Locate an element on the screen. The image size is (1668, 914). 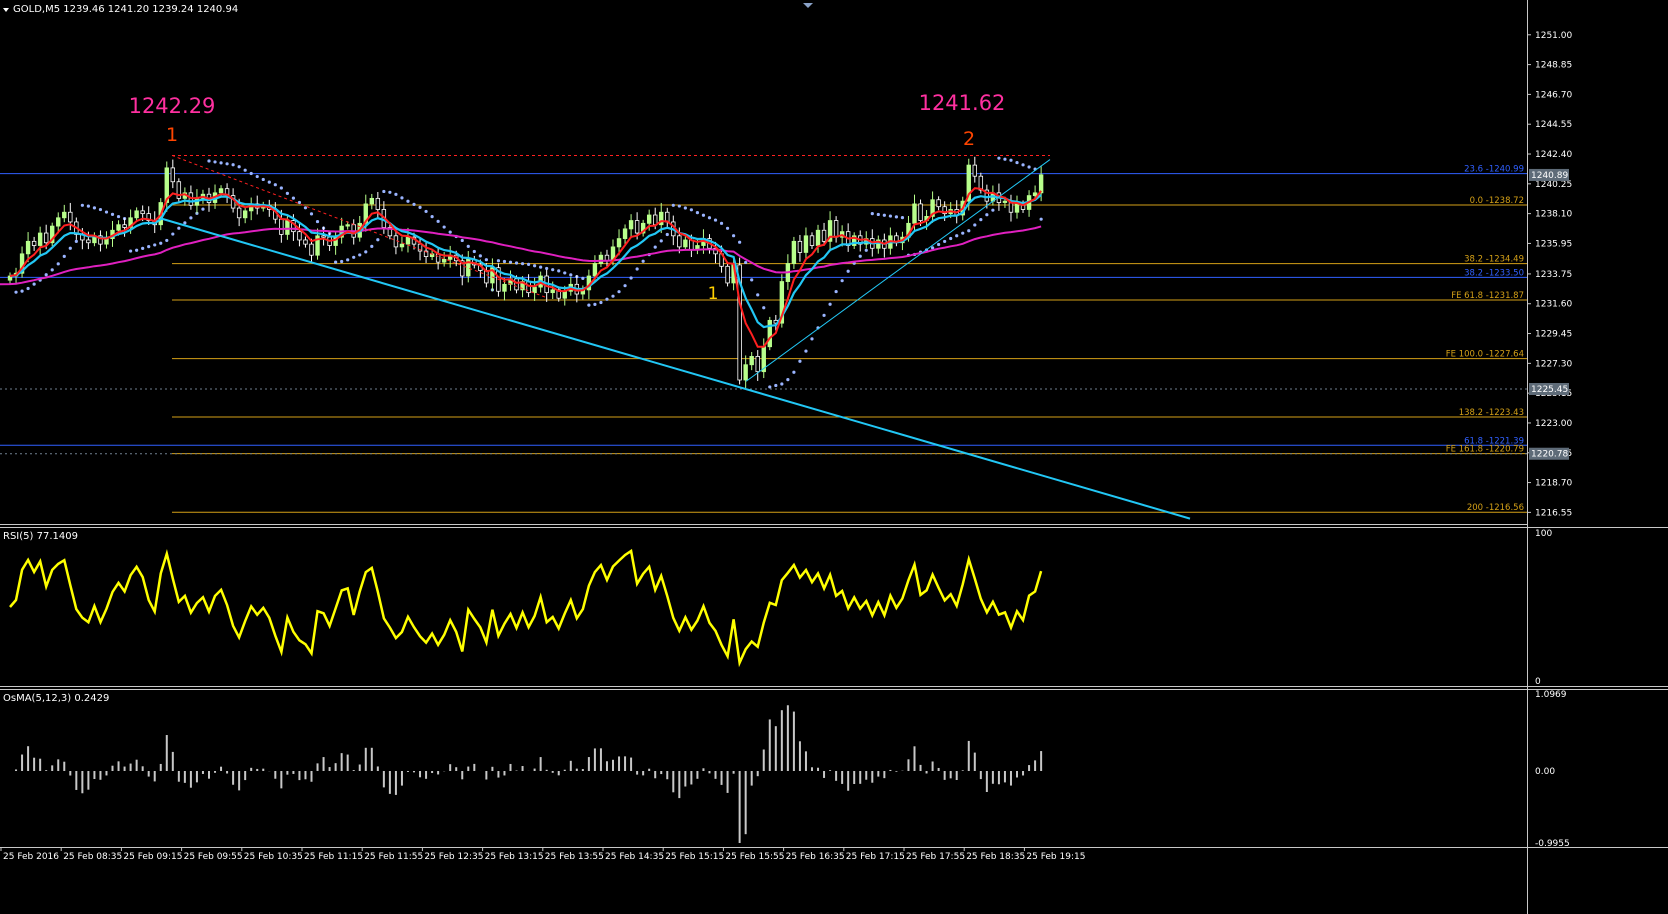
rsi-header: RSI(5) 77.1409 is located at coordinates (40, 536).